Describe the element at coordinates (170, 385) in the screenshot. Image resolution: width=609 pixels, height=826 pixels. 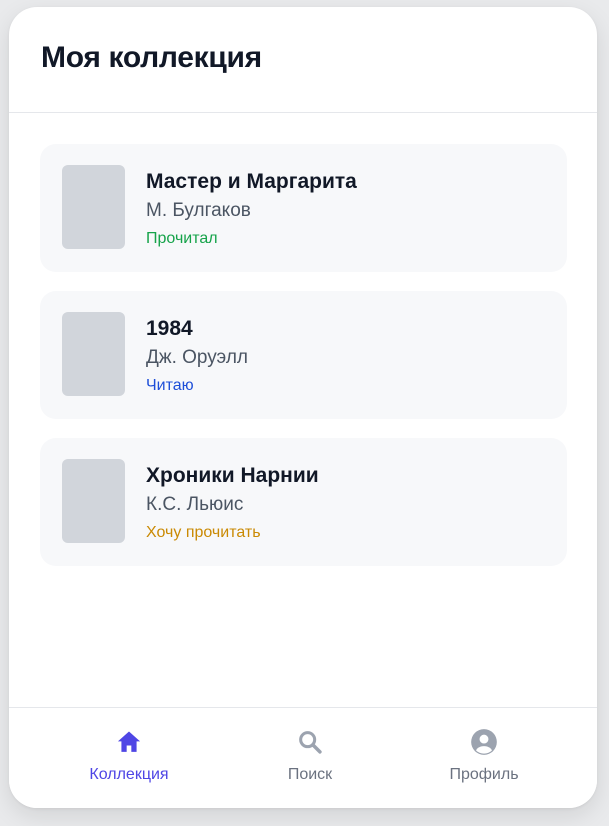
I see `book-status: Читаю` at that location.